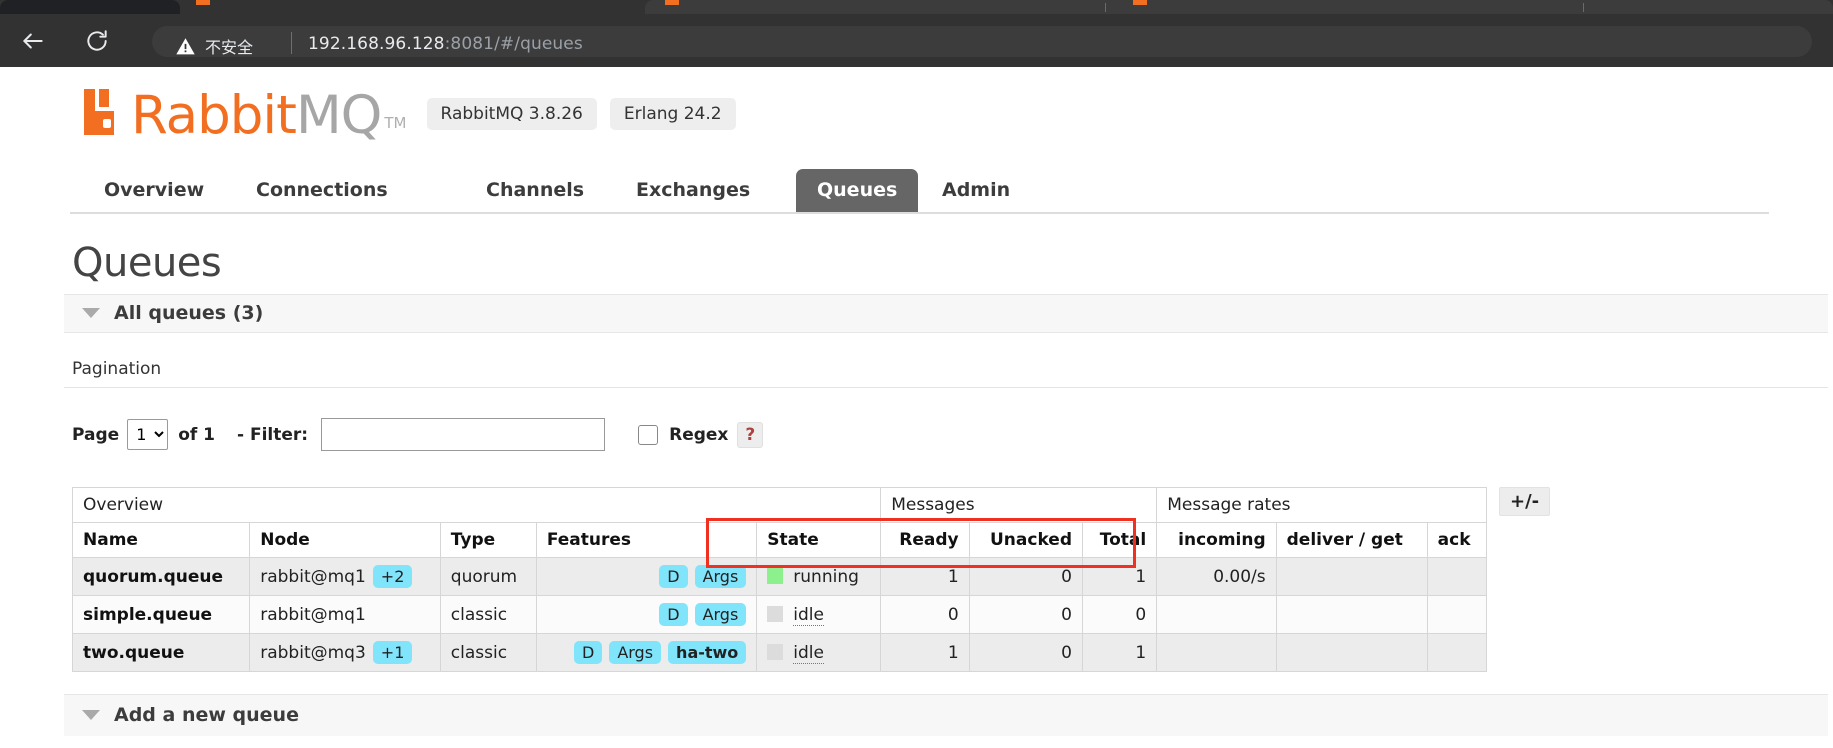 This screenshot has width=1833, height=748. I want to click on version-badges: RabbitMQ 3.8.26 Erlang 24.2, so click(581, 114).